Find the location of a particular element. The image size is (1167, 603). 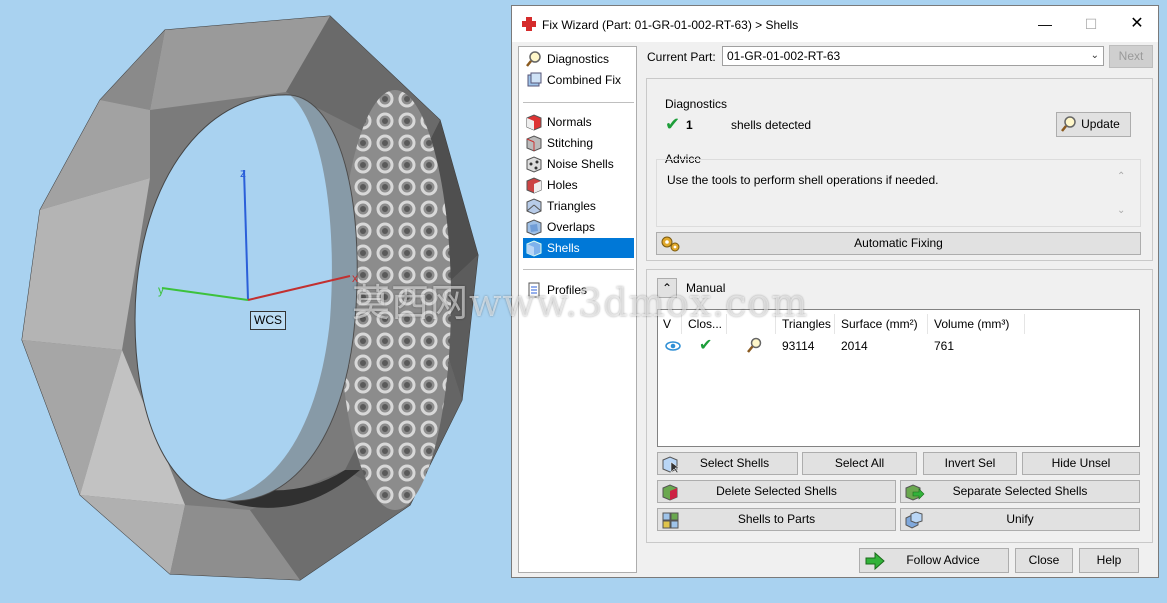

col-inspect-header is located at coordinates (752, 324).